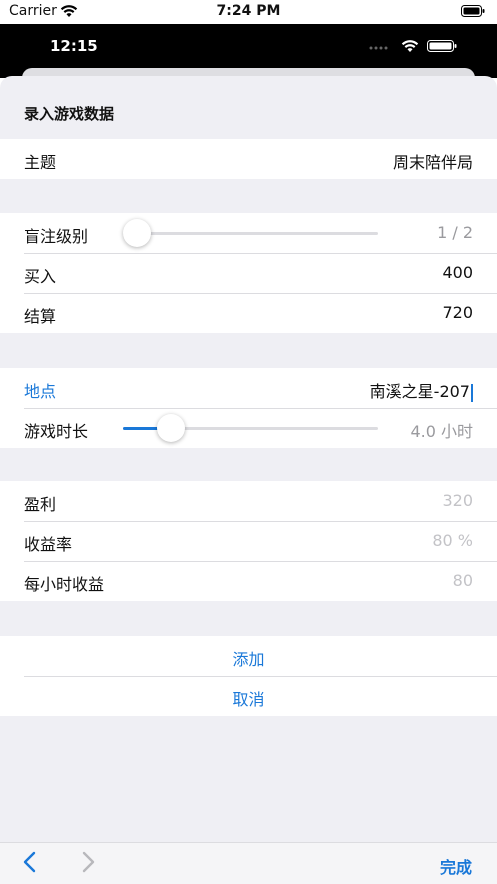 This screenshot has height=884, width=497. What do you see at coordinates (441, 431) in the screenshot?
I see `duration-value: 4.0 小时` at bounding box center [441, 431].